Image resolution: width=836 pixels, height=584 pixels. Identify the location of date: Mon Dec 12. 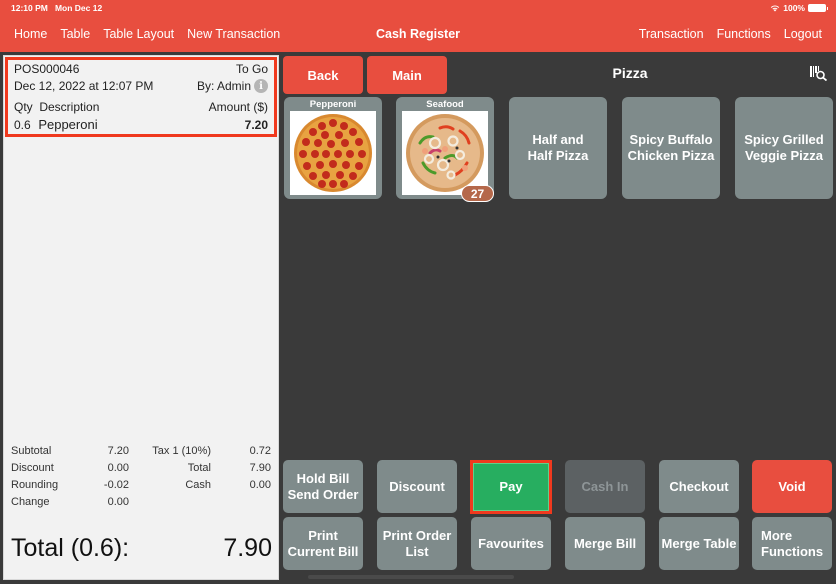
(78, 8).